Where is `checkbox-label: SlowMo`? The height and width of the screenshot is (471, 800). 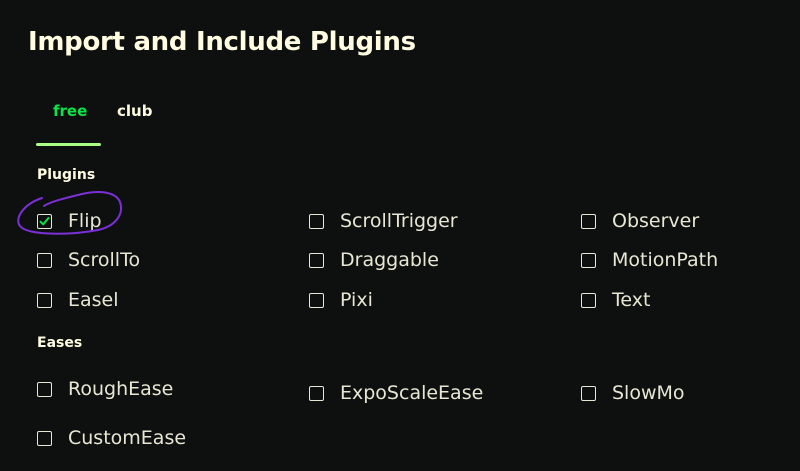 checkbox-label: SlowMo is located at coordinates (648, 393).